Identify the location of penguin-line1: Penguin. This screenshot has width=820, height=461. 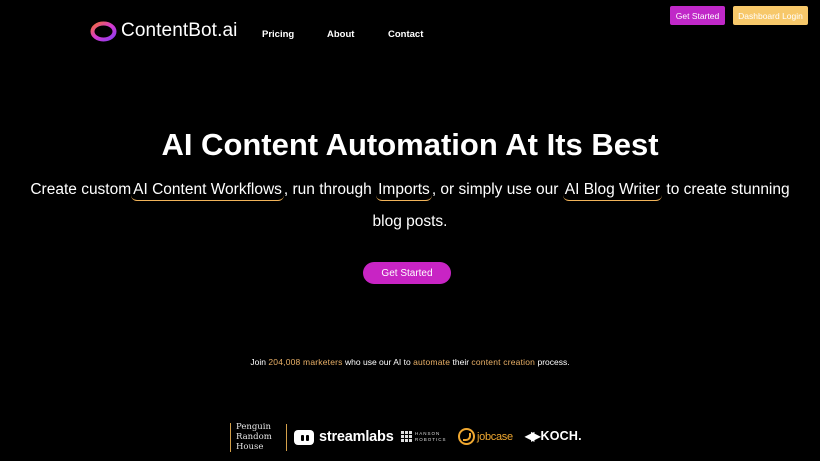
(253, 427).